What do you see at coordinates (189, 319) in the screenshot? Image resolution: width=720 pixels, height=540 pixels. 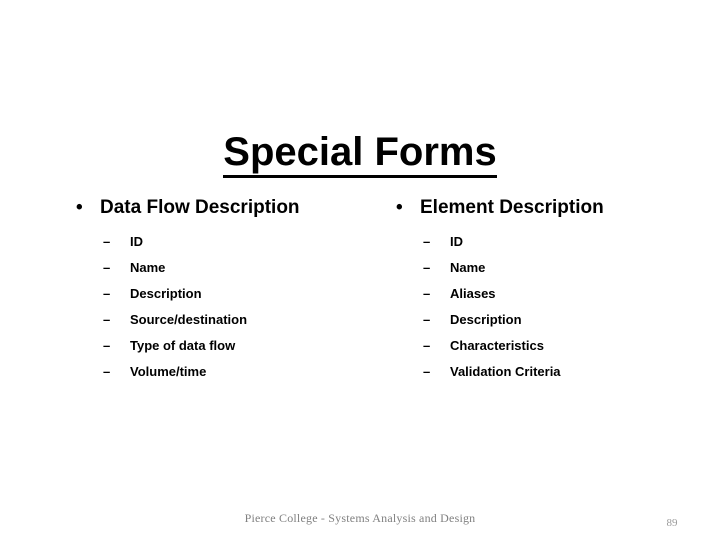 I see `list-item-label: Source/destination` at bounding box center [189, 319].